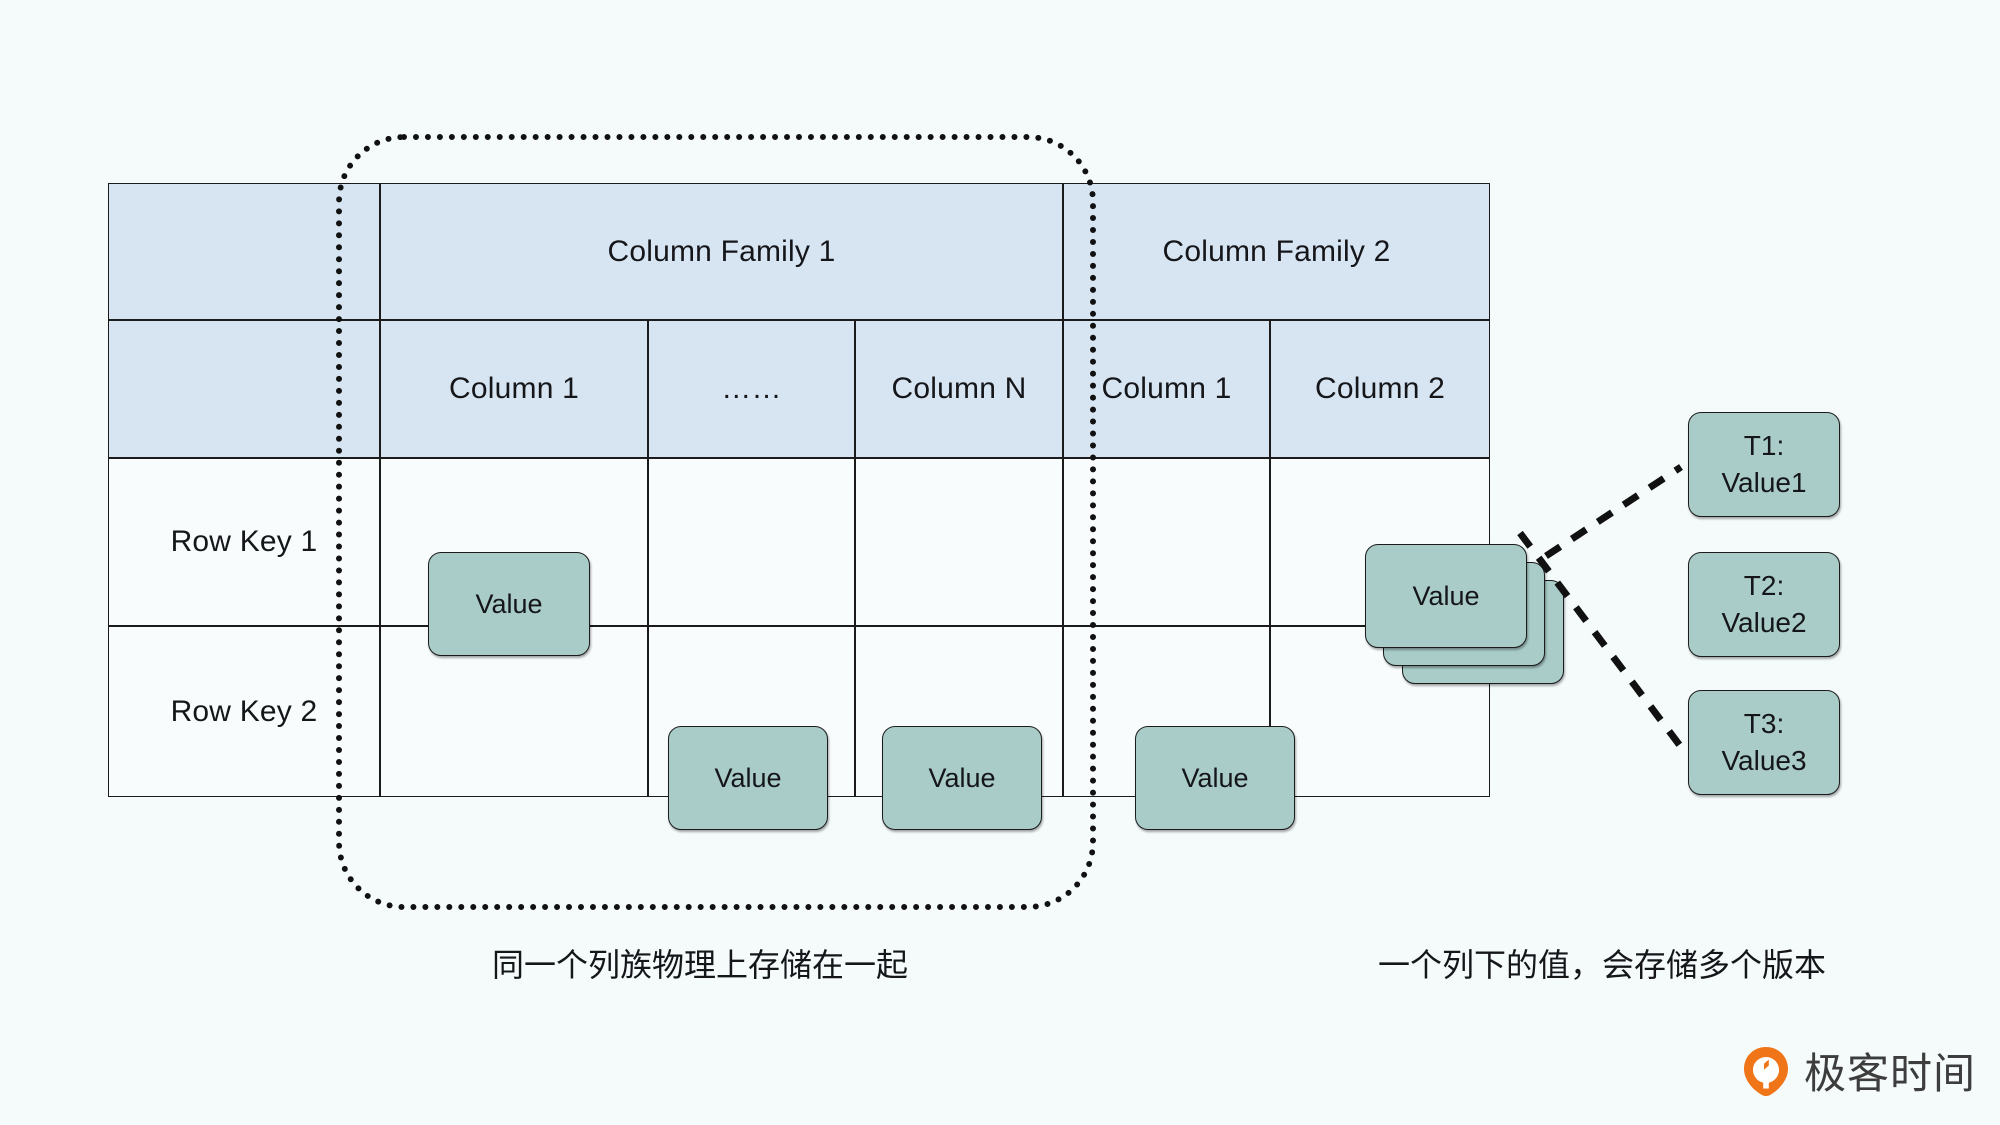 The height and width of the screenshot is (1125, 2000). I want to click on version-chip-t2-value: Value2, so click(1764, 622).